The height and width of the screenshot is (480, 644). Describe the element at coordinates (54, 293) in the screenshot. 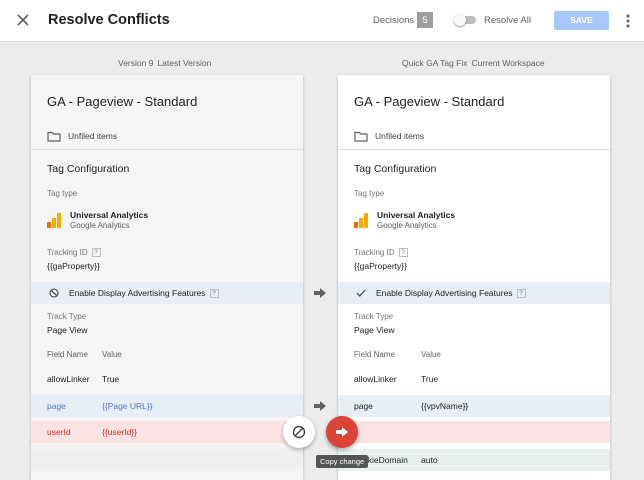

I see `disabled-icon` at that location.